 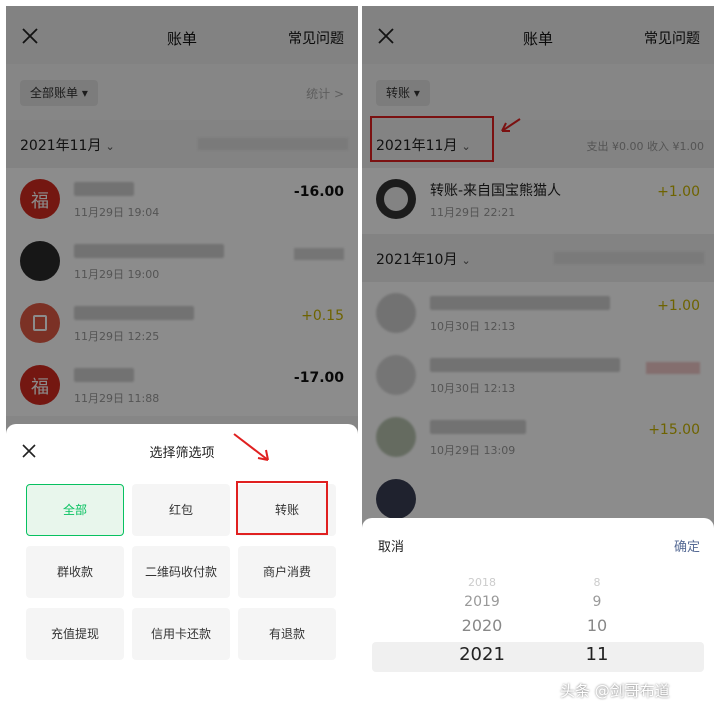 What do you see at coordinates (75, 634) in the screenshot?
I see `filter-option-topup-withdraw: 充值提现` at bounding box center [75, 634].